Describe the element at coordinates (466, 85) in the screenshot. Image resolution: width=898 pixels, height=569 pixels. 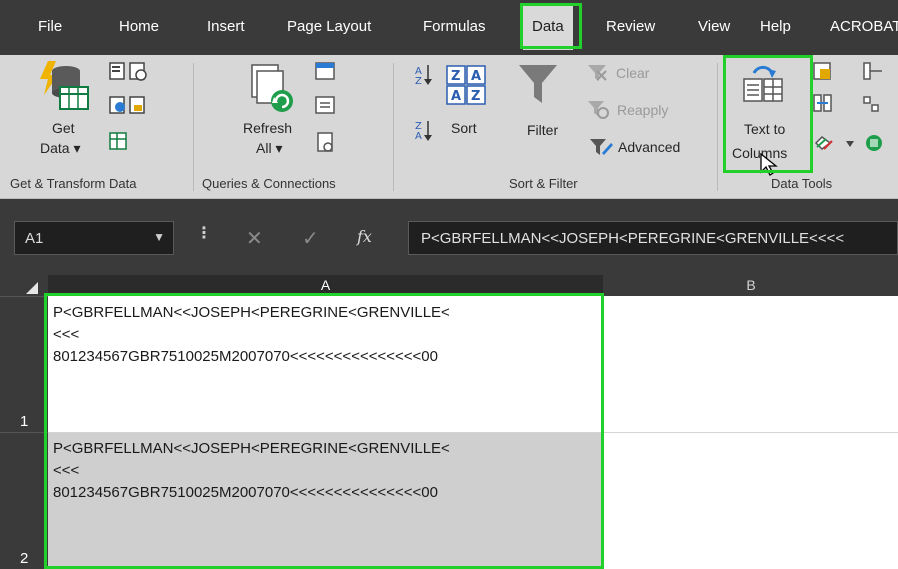
I see `sort-icon: Z A A Z` at that location.